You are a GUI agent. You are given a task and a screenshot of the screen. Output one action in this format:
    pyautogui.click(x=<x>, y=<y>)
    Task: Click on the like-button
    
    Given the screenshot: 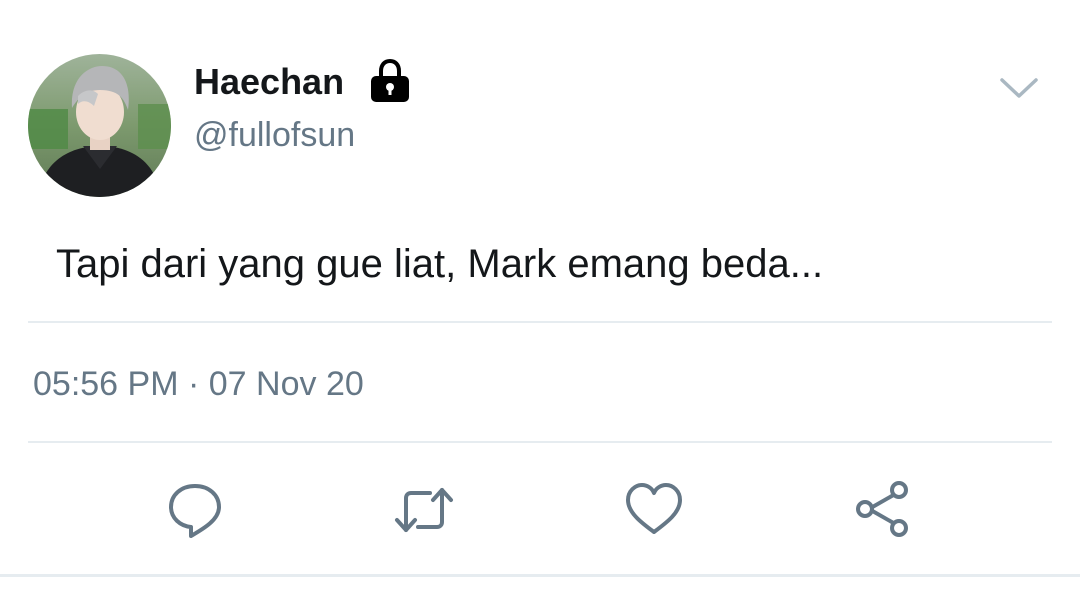 What is the action you would take?
    pyautogui.click(x=654, y=510)
    